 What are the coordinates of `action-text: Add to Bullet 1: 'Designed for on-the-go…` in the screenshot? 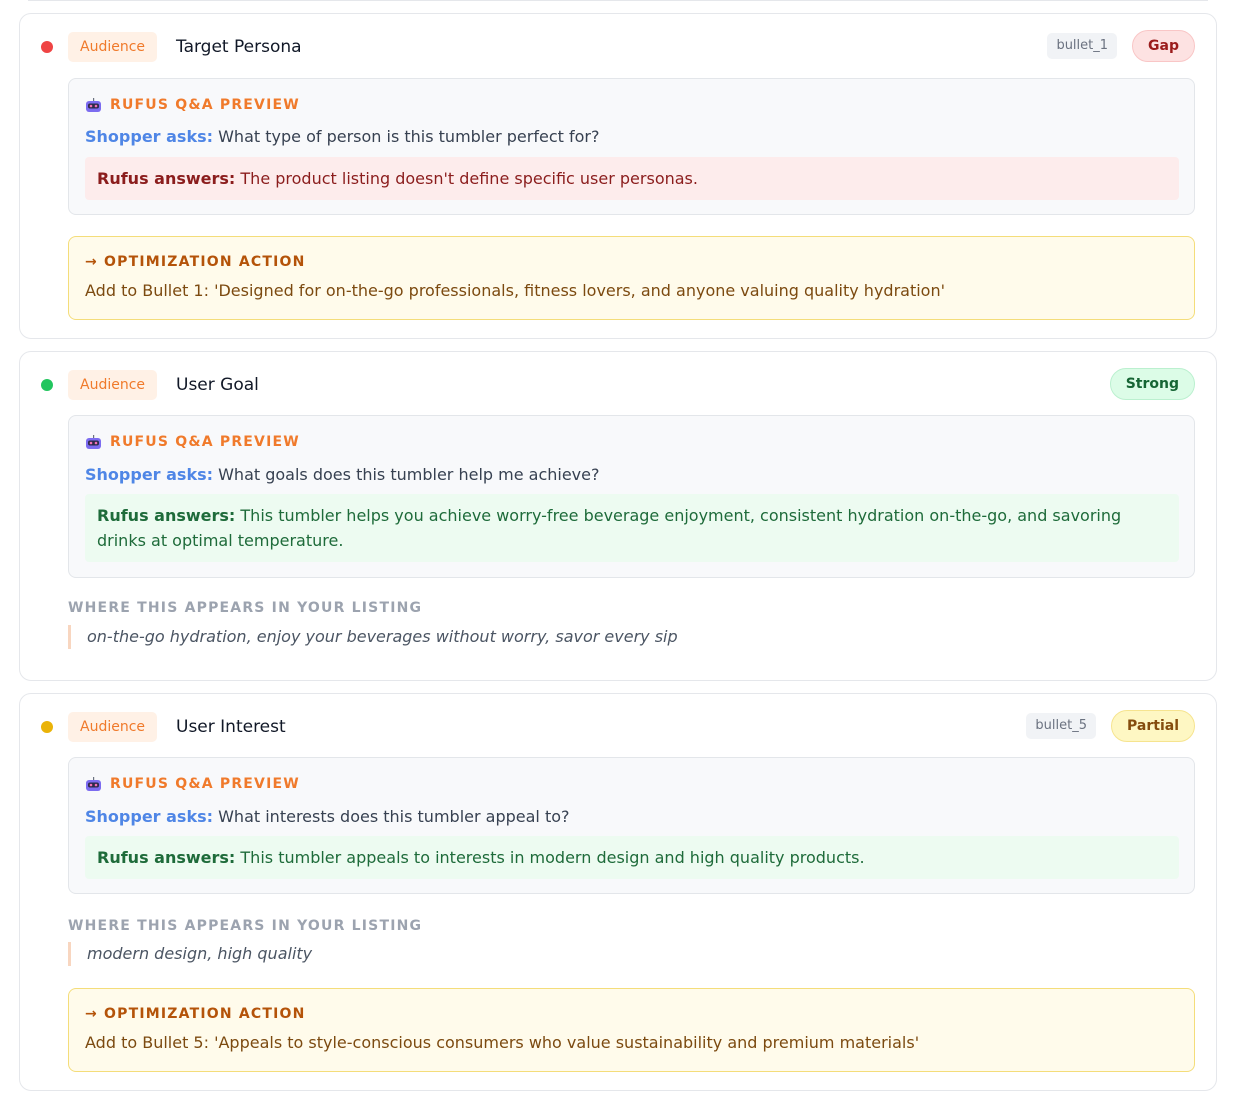 It's located at (515, 290).